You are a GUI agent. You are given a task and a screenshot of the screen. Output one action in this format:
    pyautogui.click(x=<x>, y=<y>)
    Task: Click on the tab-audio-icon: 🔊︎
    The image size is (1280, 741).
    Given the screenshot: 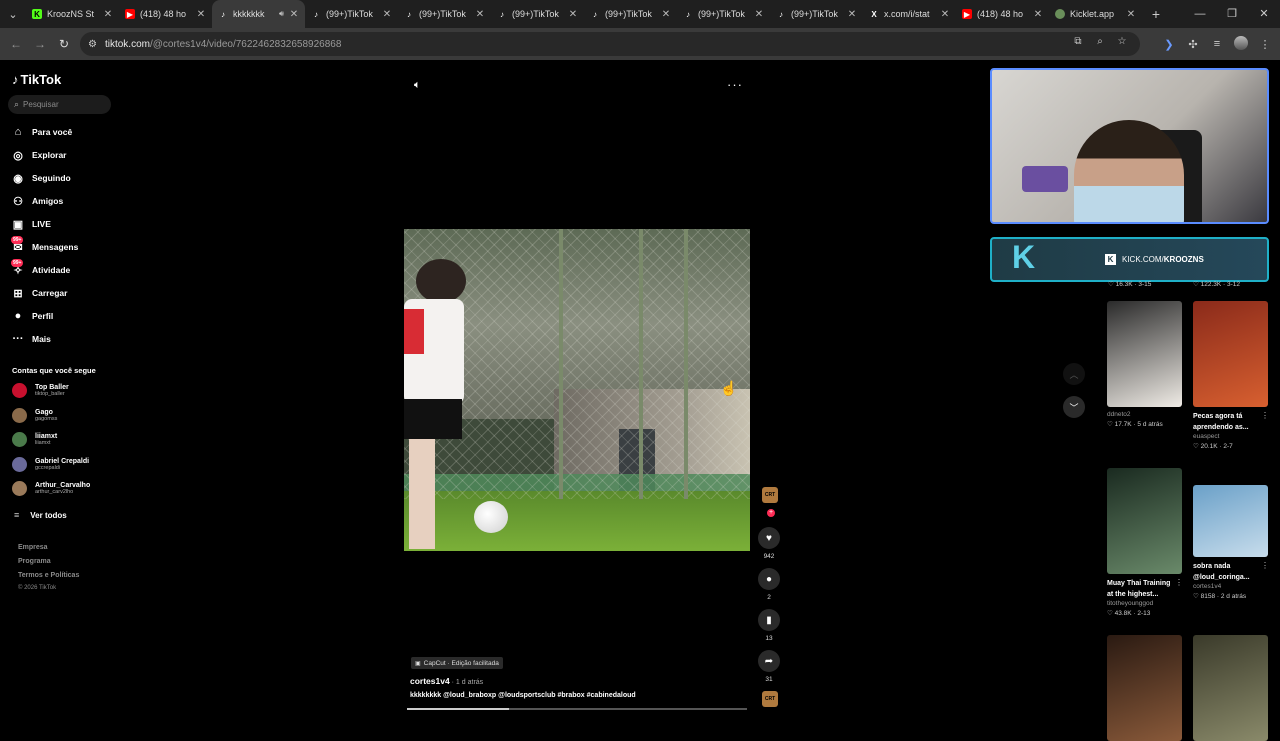 What is the action you would take?
    pyautogui.click(x=281, y=14)
    